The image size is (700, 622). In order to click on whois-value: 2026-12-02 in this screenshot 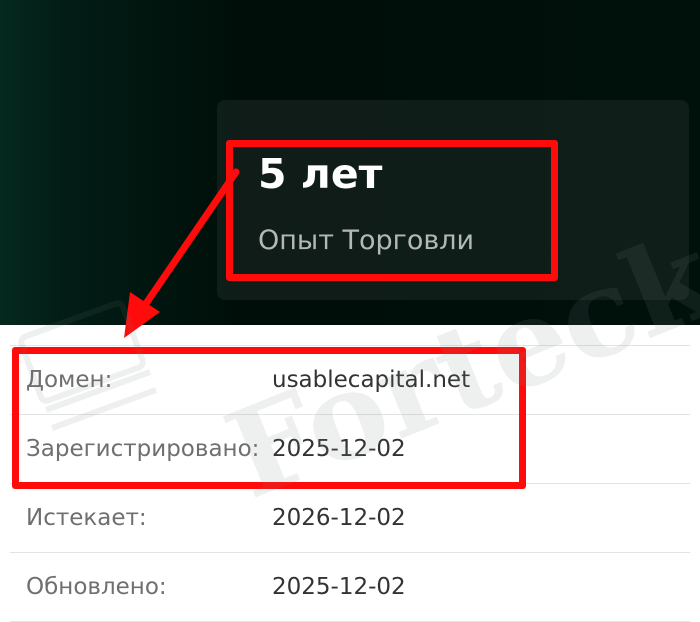, I will do `click(339, 518)`.